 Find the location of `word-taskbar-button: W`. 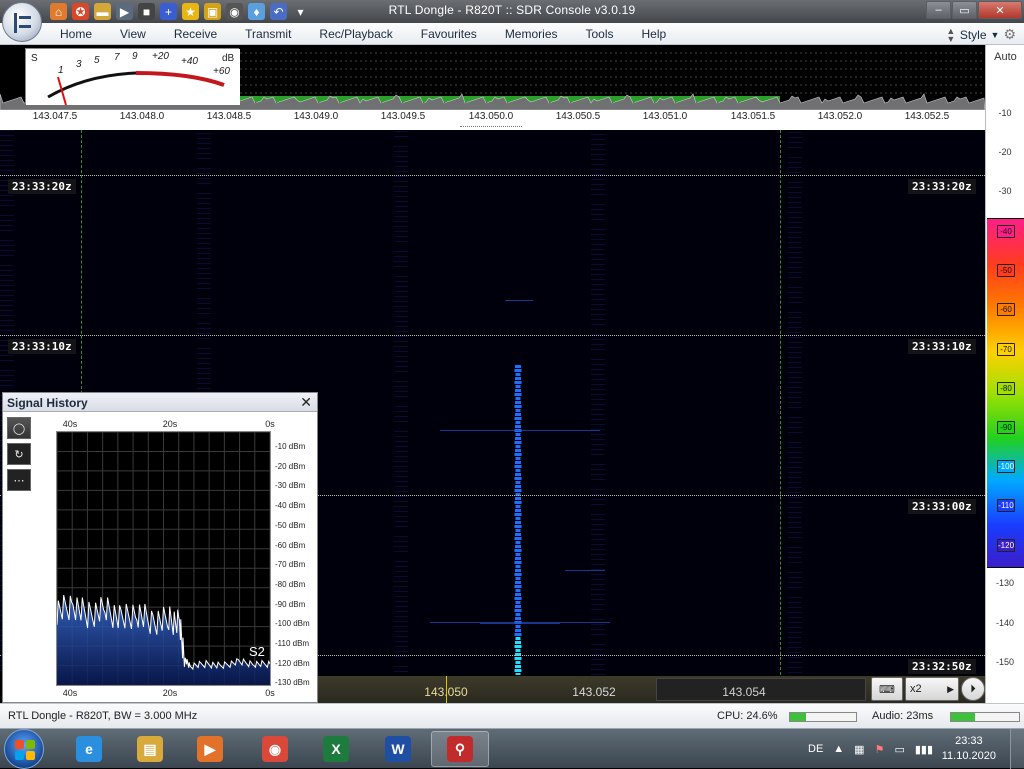

word-taskbar-button: W is located at coordinates (398, 749).